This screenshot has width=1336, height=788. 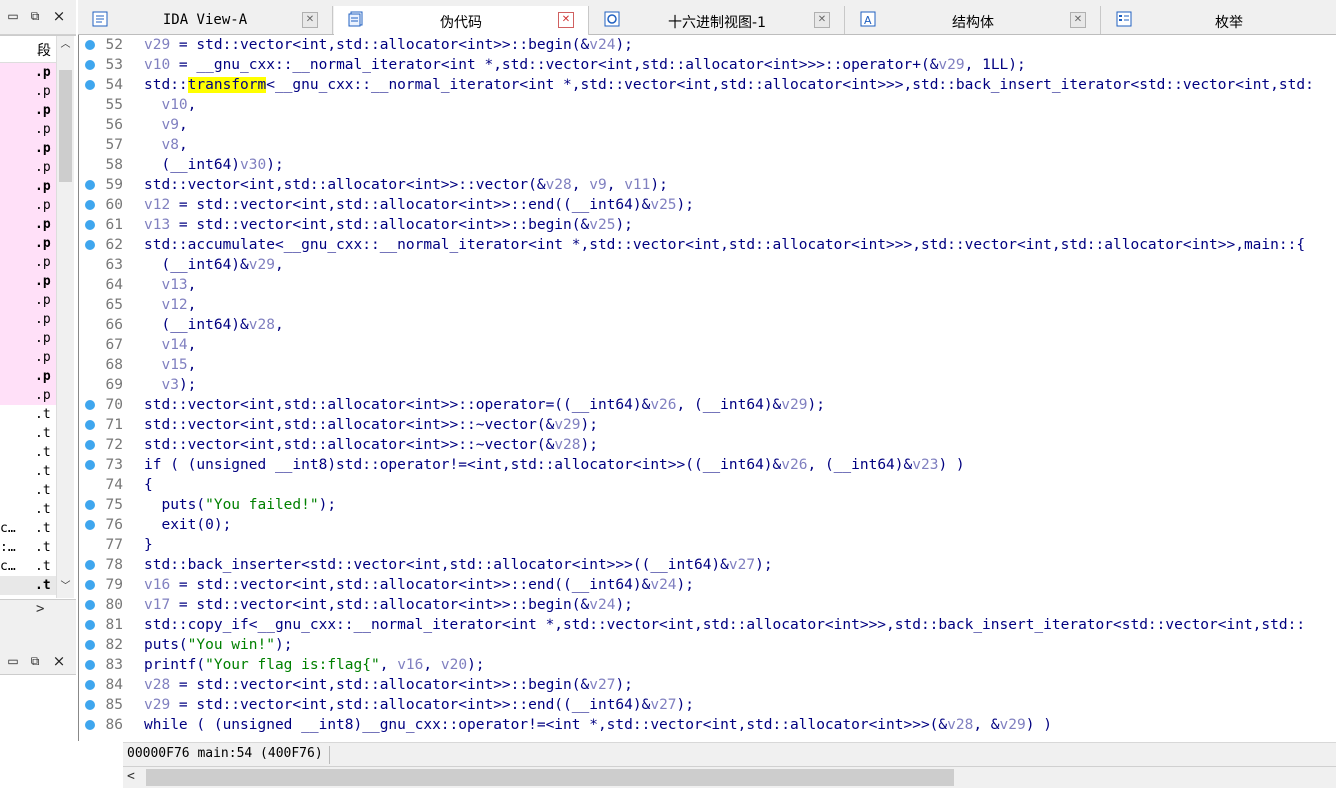 I want to click on scroll-left-icon: <, so click(x=131, y=776).